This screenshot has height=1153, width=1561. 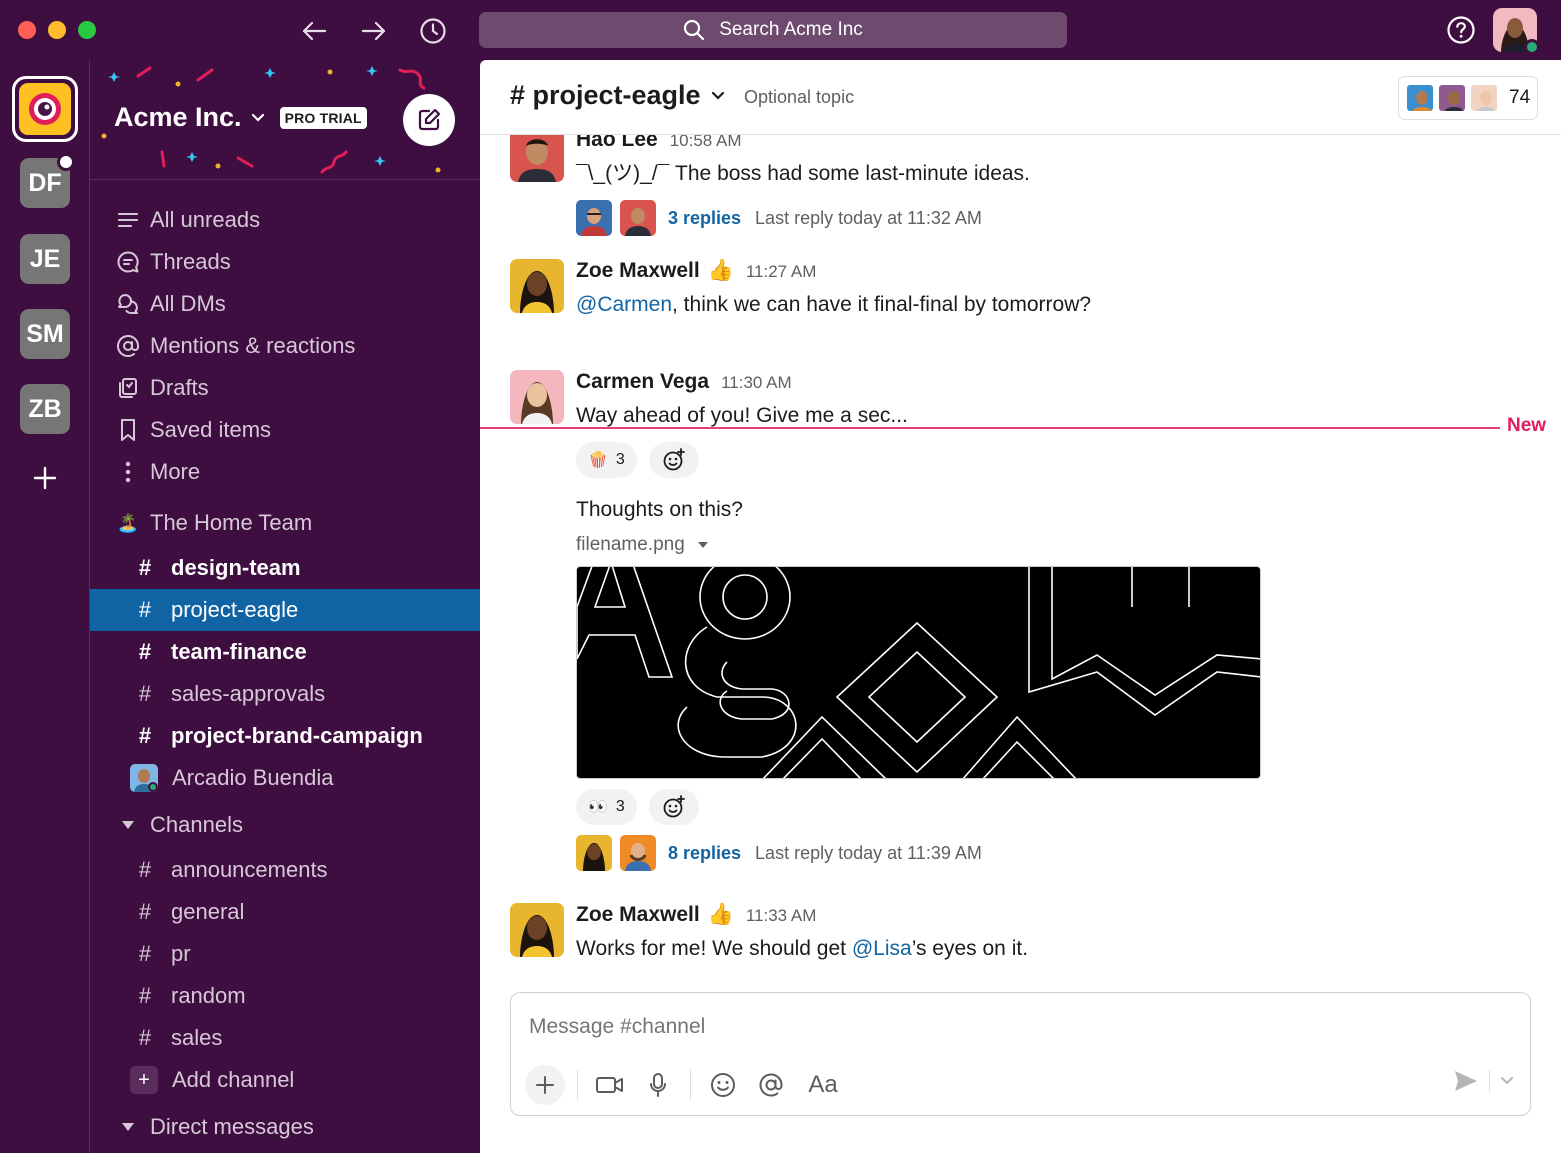 What do you see at coordinates (128, 825) in the screenshot?
I see `caret-down-icon` at bounding box center [128, 825].